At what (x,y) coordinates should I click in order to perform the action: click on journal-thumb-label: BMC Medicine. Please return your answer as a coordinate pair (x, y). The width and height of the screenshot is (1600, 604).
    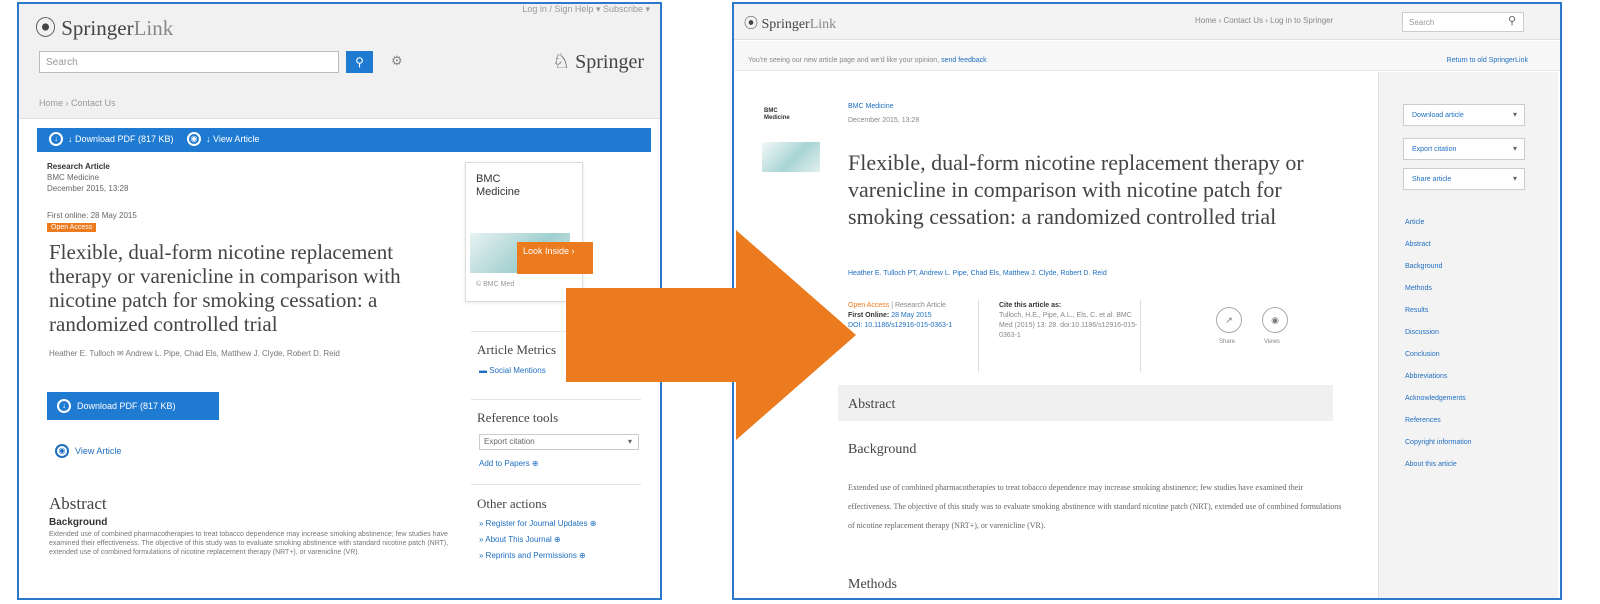
    Looking at the image, I should click on (777, 114).